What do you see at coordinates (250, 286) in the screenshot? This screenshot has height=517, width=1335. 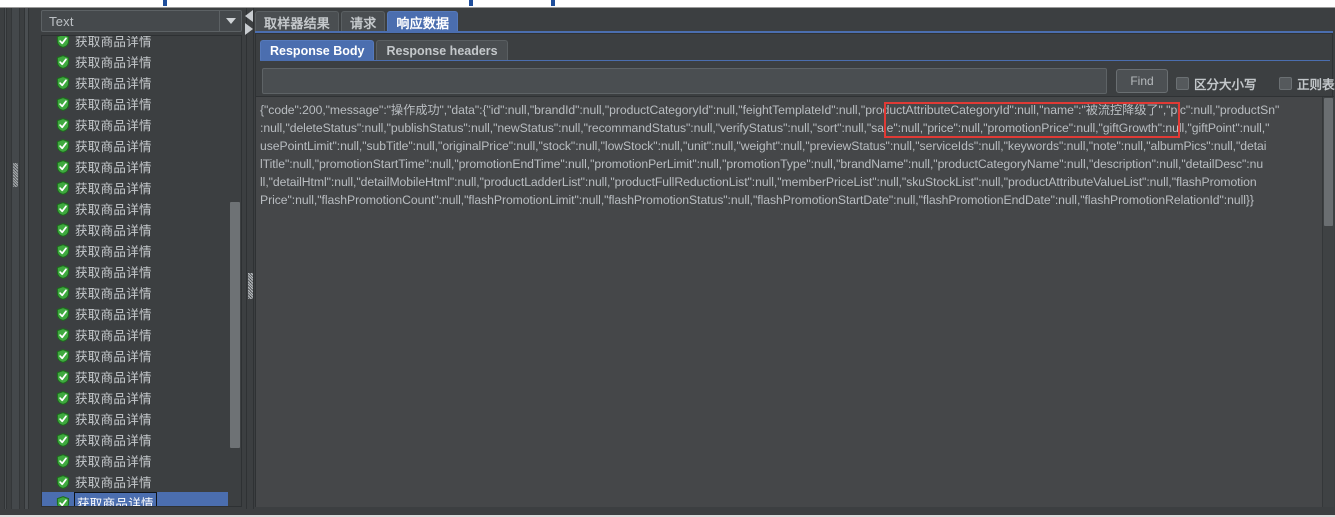 I see `main-vertical-splitter-grip` at bounding box center [250, 286].